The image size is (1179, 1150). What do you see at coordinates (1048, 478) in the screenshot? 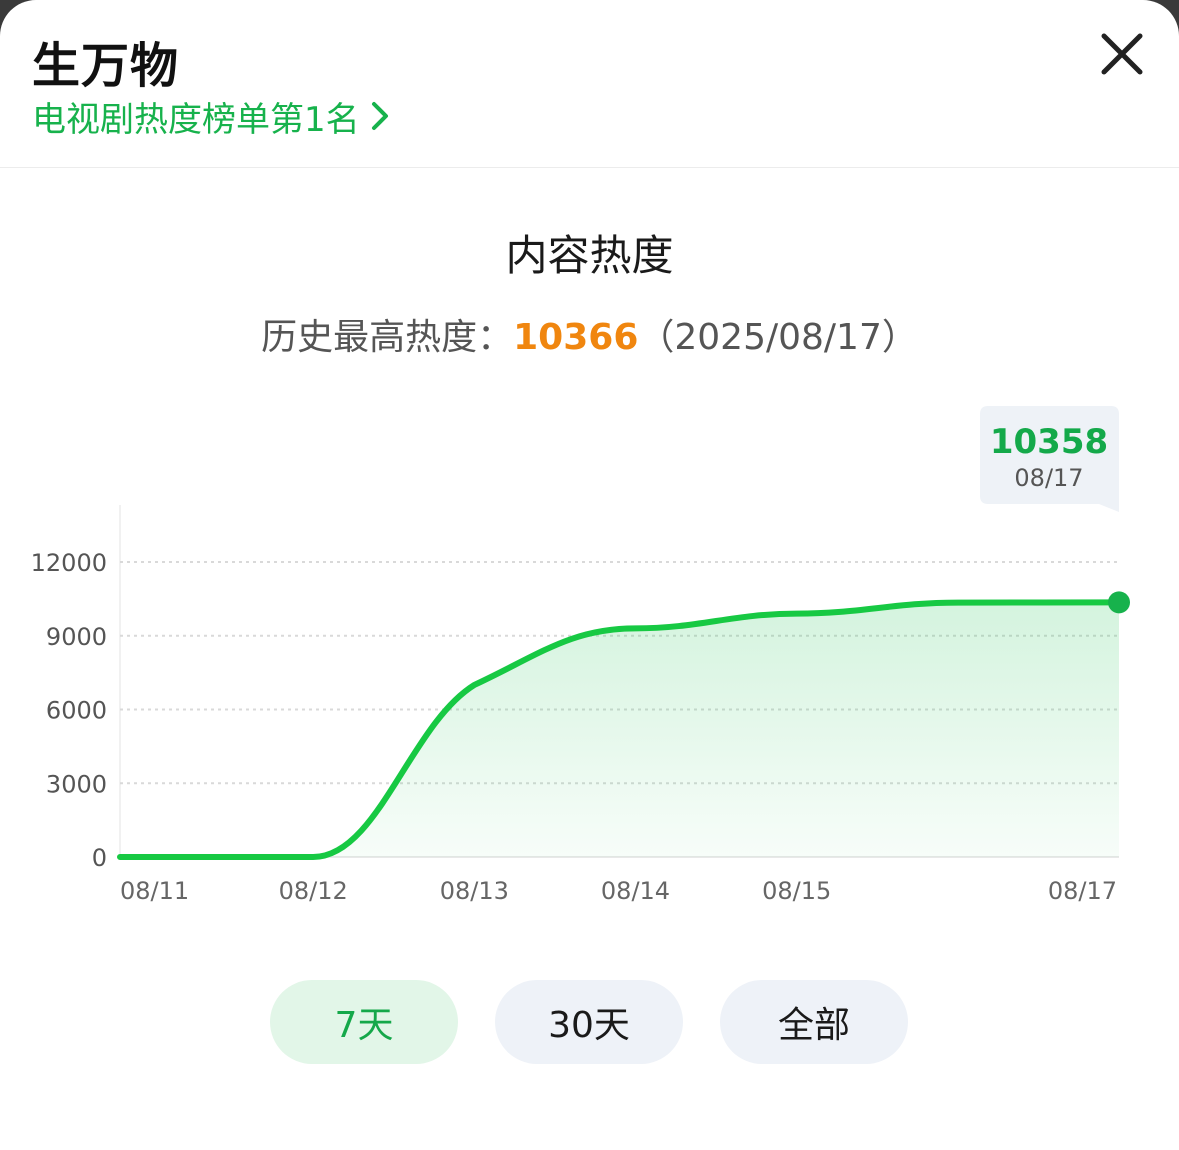
I see `tooltip-date: 08/17` at bounding box center [1048, 478].